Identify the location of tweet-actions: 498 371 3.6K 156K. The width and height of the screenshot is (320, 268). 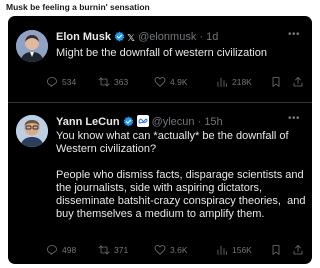
(176, 250).